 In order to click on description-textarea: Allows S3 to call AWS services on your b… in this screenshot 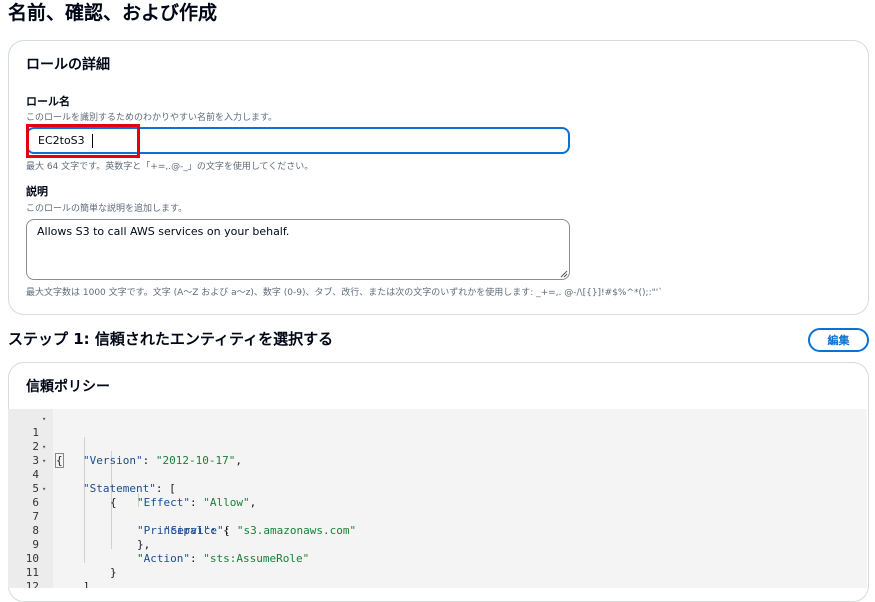, I will do `click(298, 249)`.